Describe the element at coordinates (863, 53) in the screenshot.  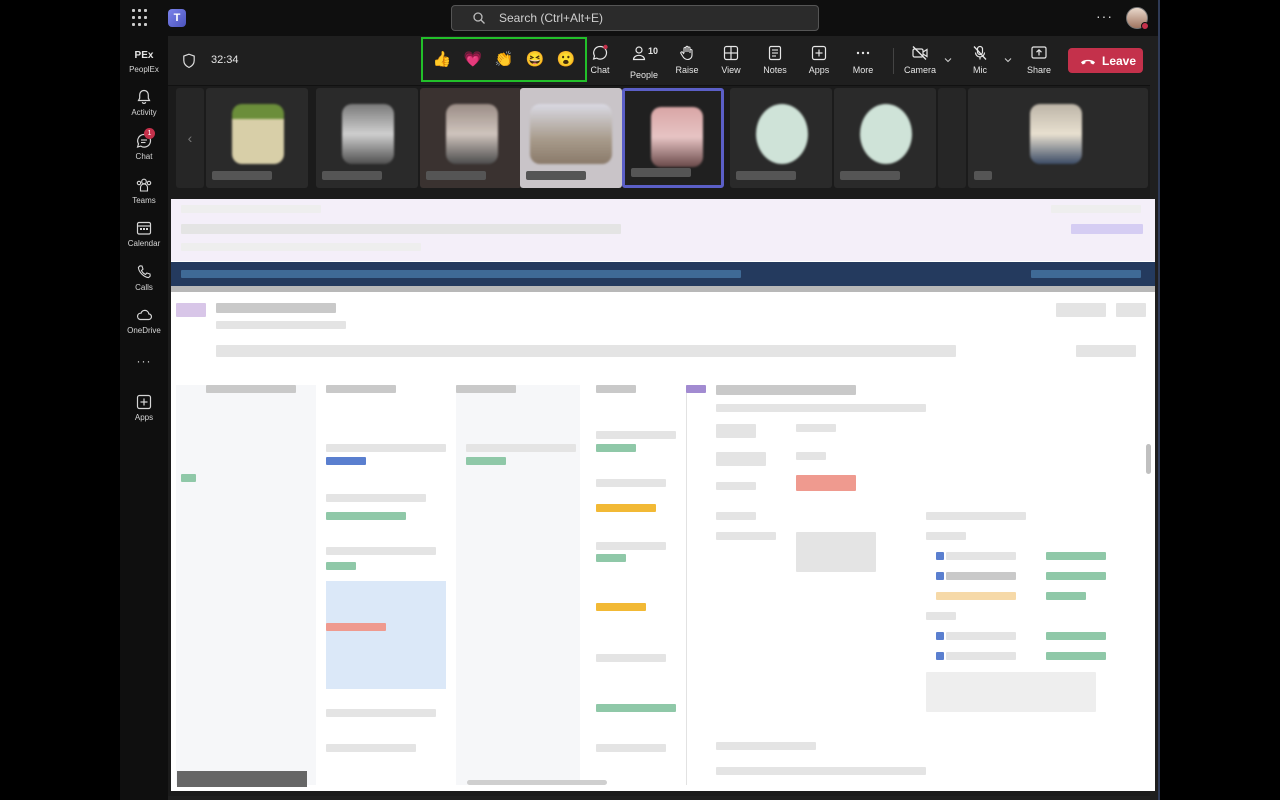
I see `more-icon` at that location.